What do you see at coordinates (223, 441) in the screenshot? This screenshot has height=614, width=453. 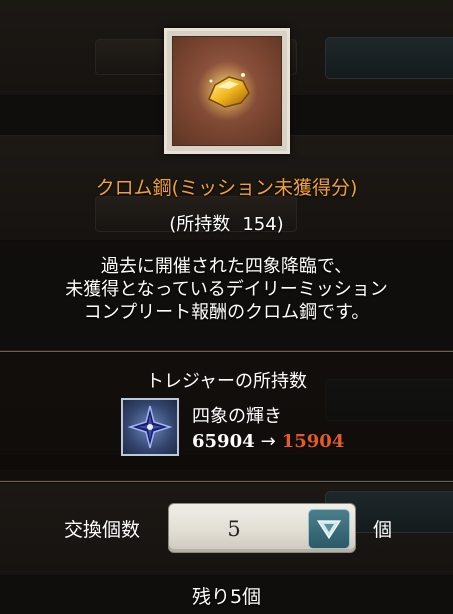 I see `treasure-count-before: 65904` at bounding box center [223, 441].